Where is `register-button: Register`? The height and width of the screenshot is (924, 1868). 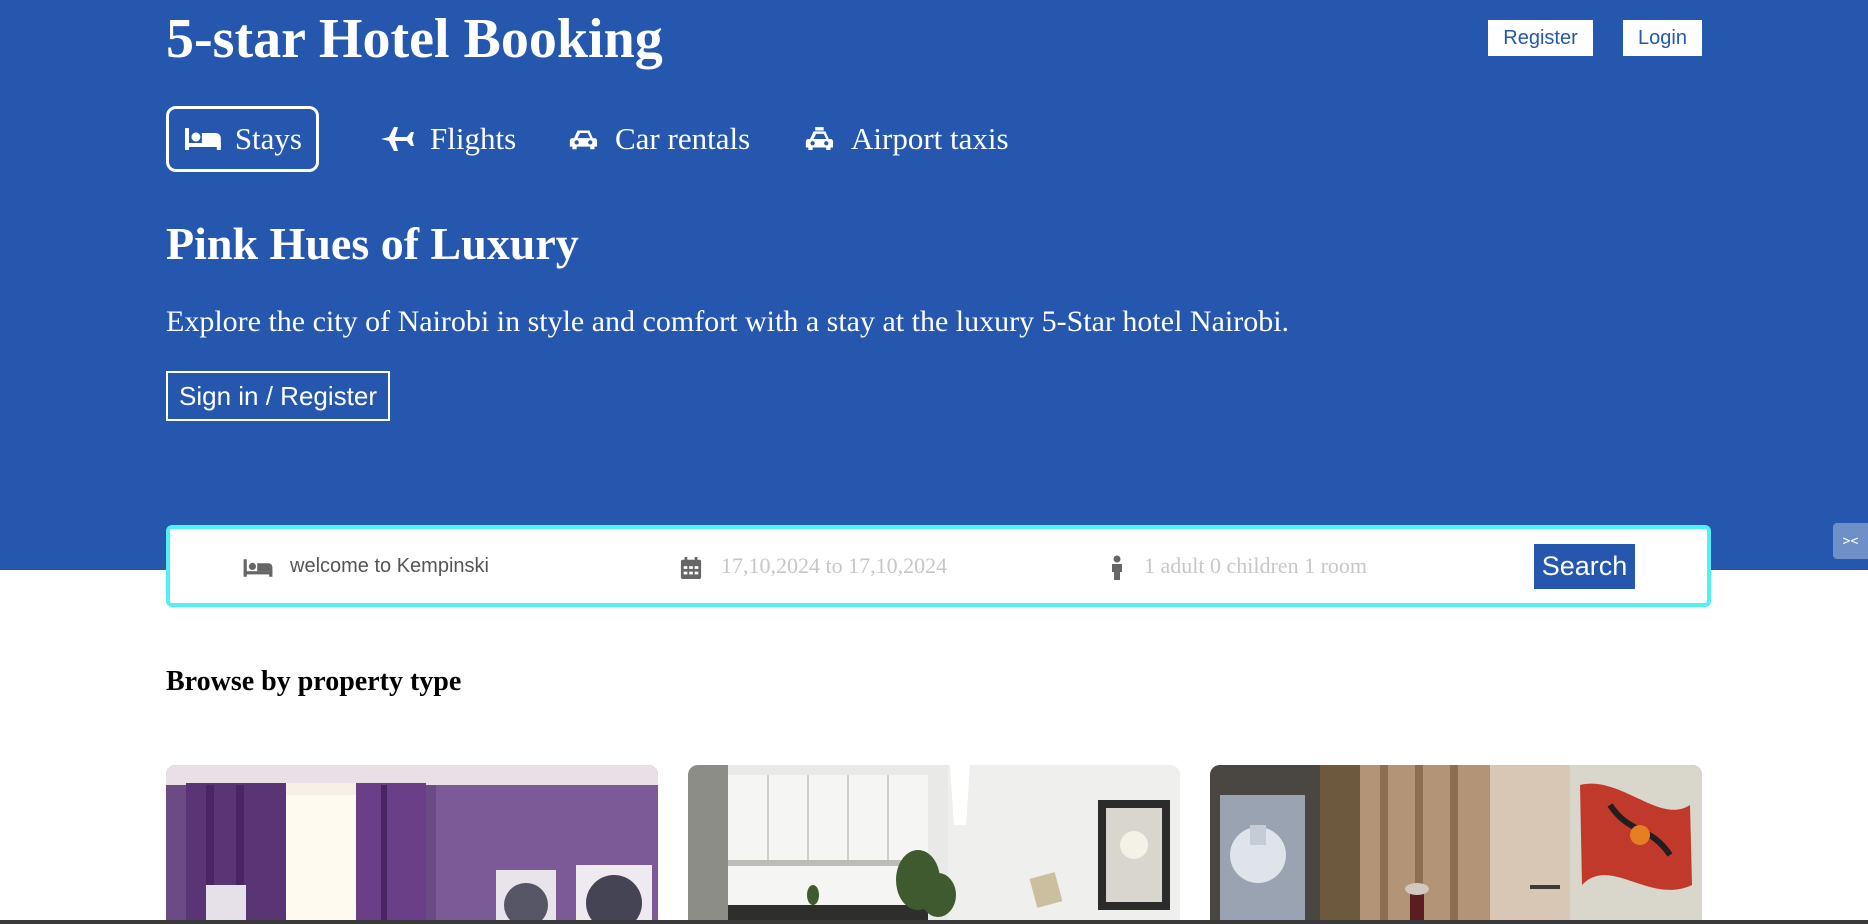 register-button: Register is located at coordinates (1540, 38).